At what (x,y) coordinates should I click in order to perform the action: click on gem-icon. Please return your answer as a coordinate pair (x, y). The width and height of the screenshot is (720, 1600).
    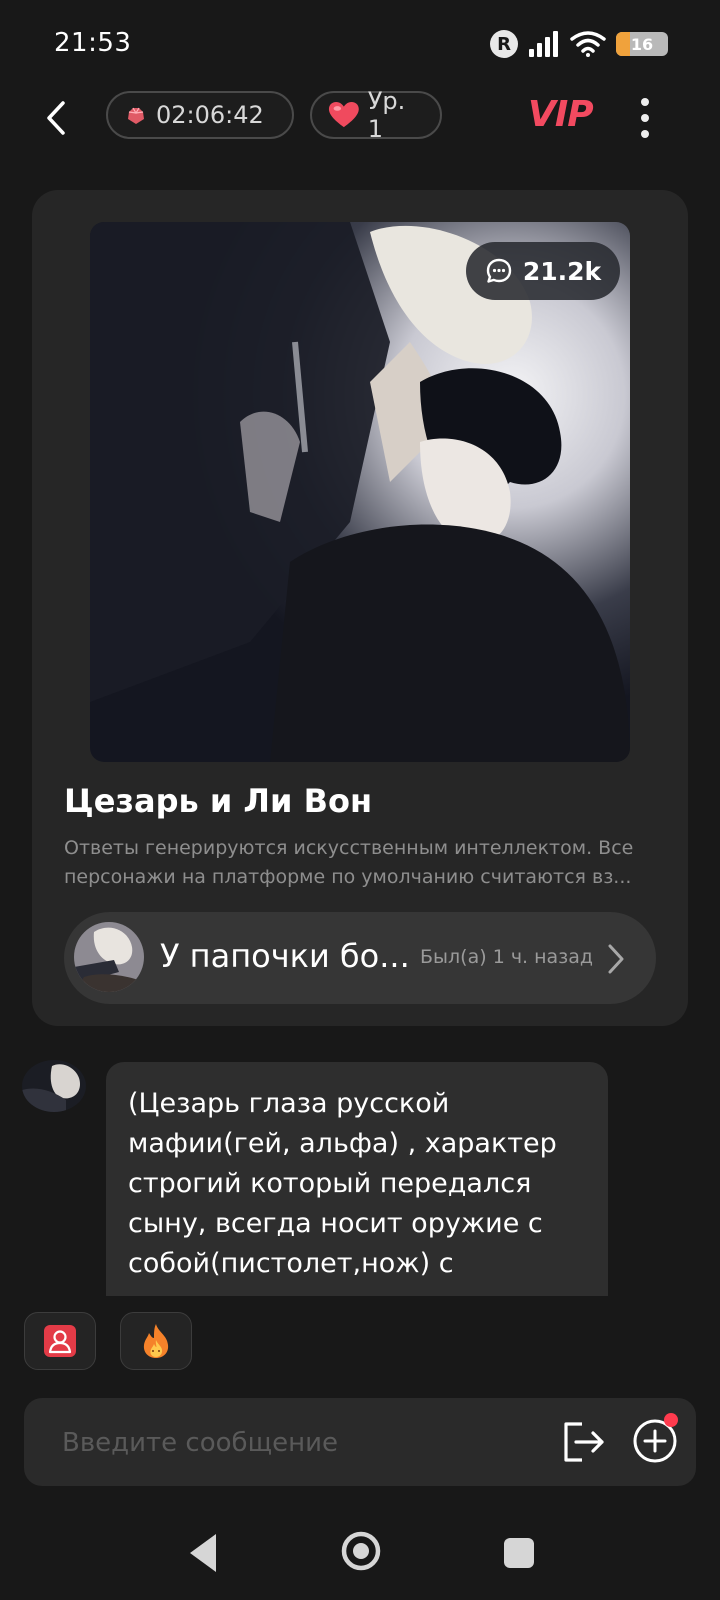
    Looking at the image, I should click on (136, 115).